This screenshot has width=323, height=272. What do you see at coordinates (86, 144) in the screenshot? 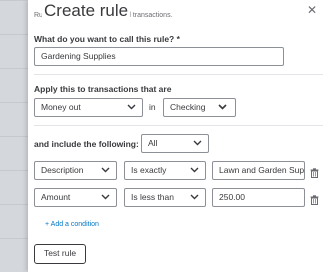
I see `include-label: and include the following:` at bounding box center [86, 144].